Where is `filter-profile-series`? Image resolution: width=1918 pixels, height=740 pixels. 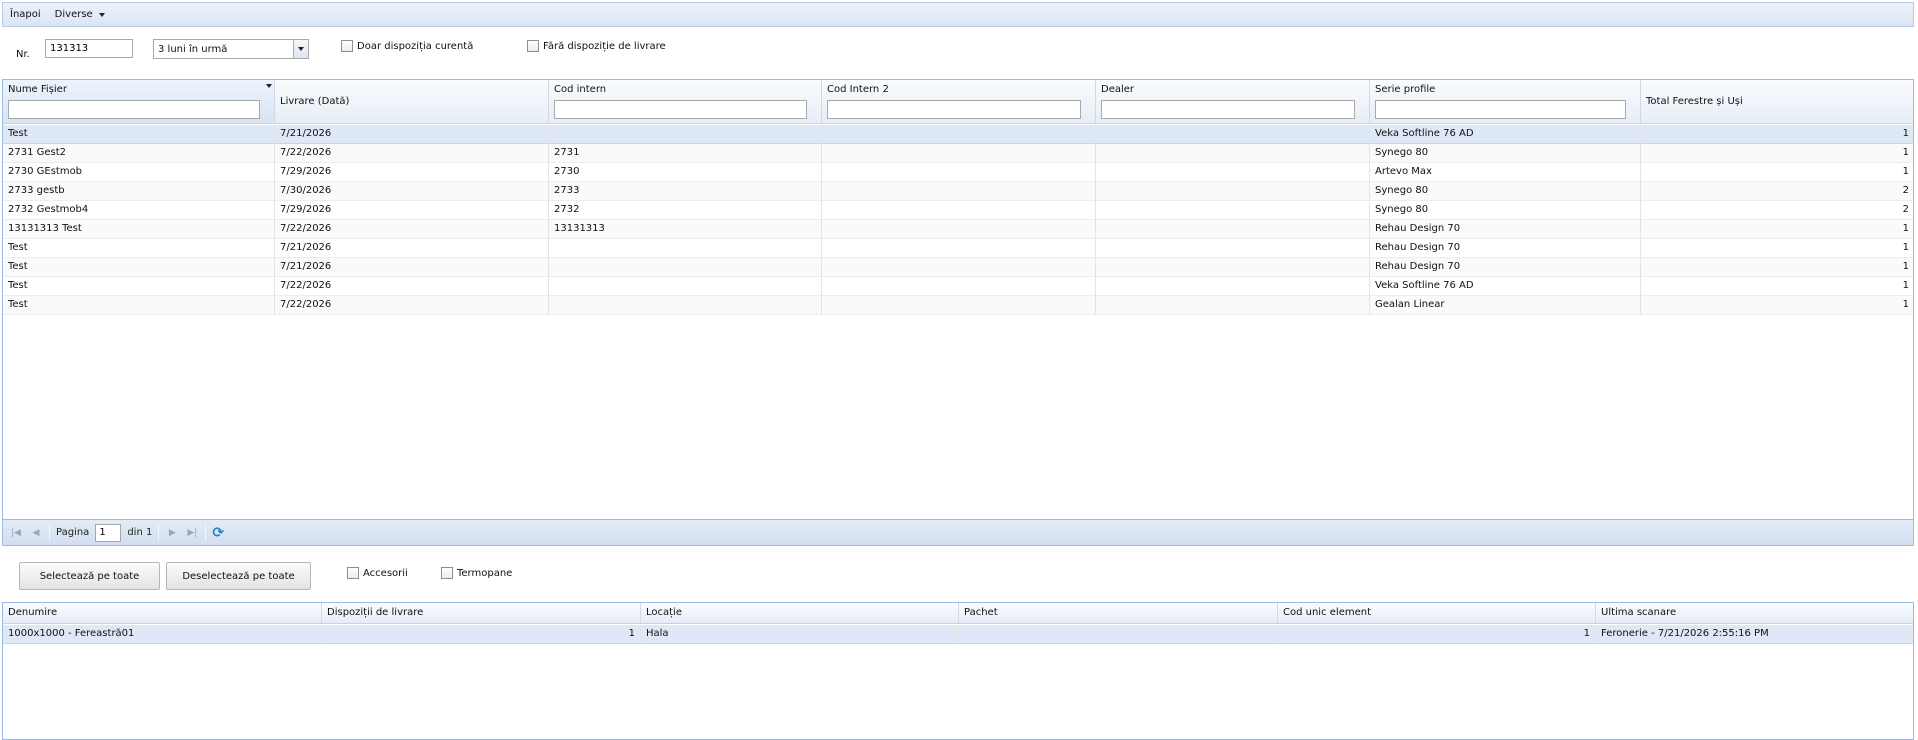 filter-profile-series is located at coordinates (1500, 109).